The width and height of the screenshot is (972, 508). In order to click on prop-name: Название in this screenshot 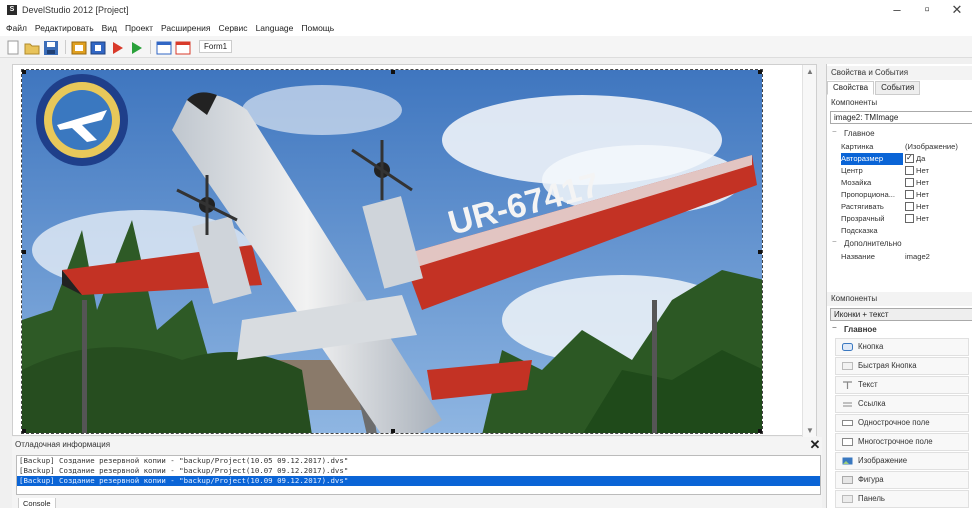, I will do `click(858, 256)`.